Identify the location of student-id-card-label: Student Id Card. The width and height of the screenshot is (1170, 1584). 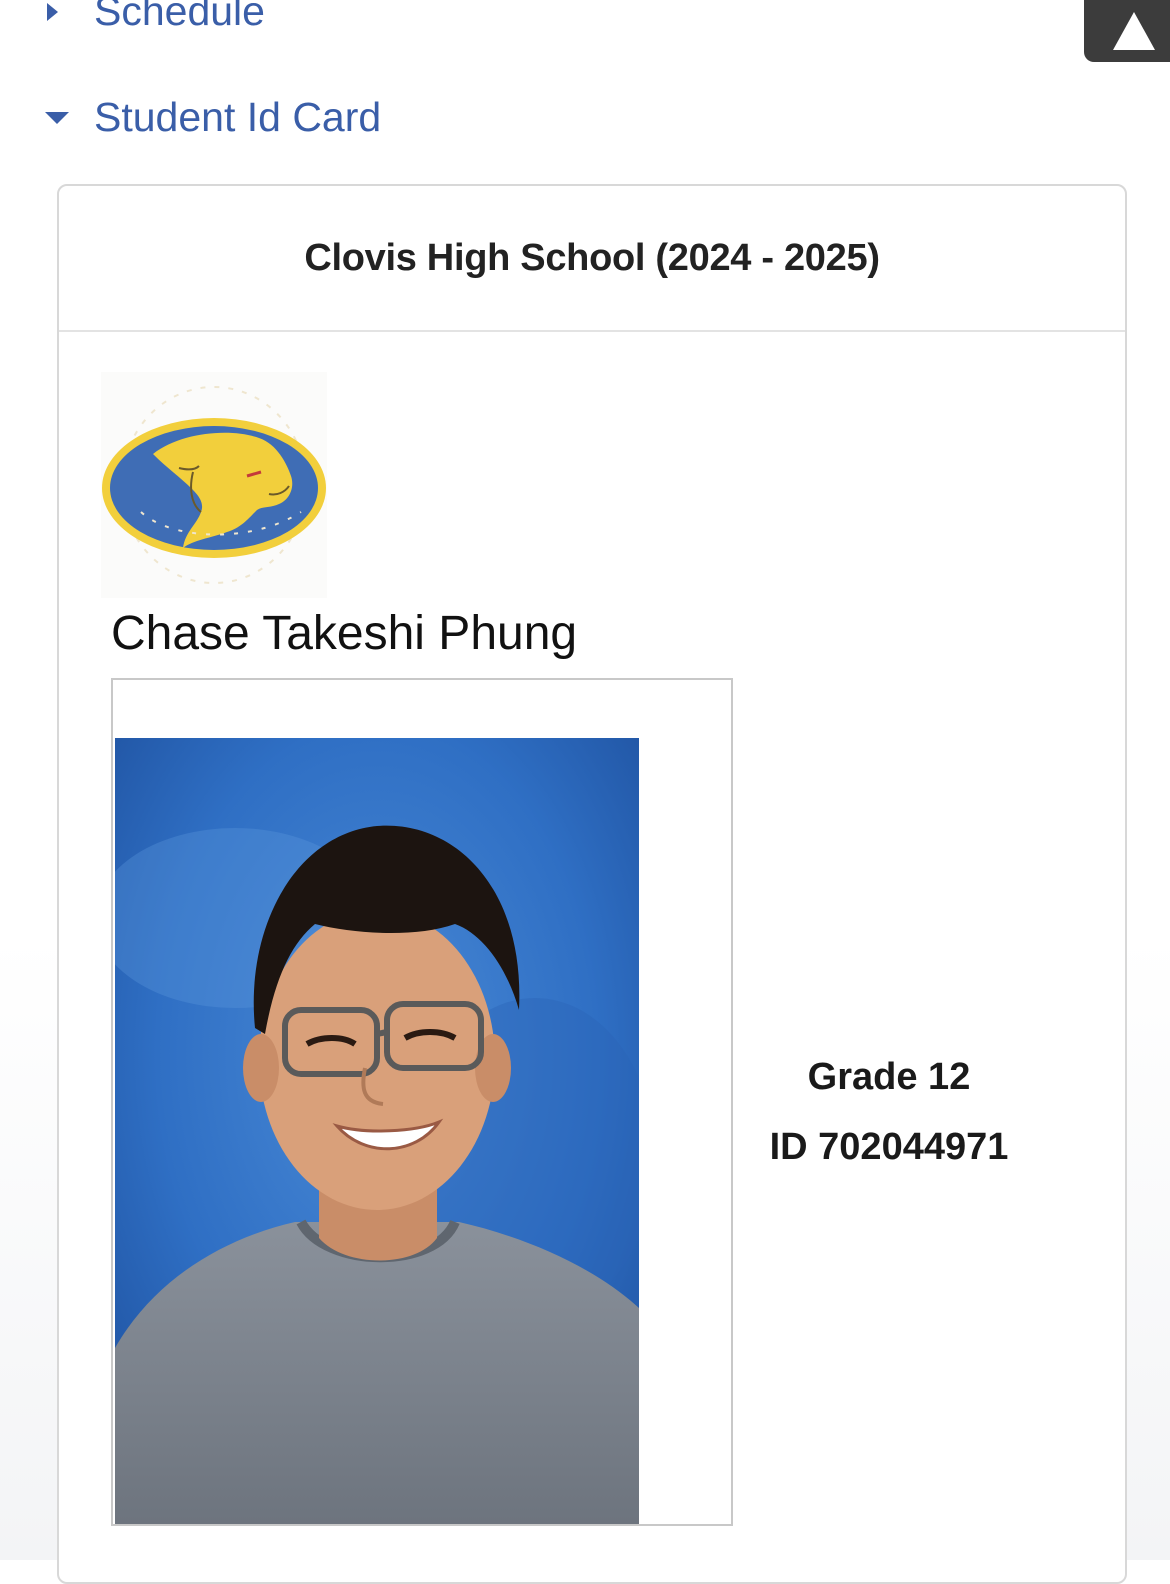
(238, 117).